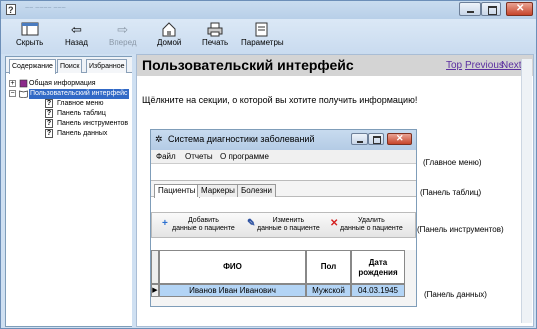 The height and width of the screenshot is (329, 537). Describe the element at coordinates (328, 267) in the screenshot. I see `column-header-sex: Пол` at that location.